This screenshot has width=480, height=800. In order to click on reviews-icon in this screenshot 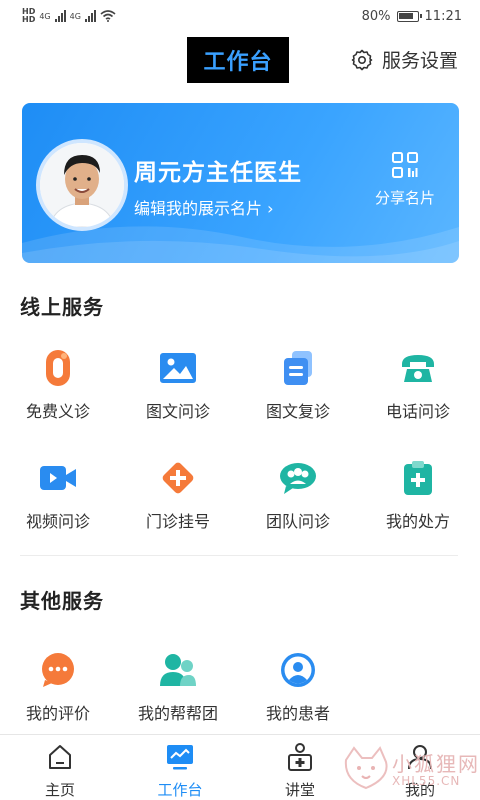, I will do `click(58, 670)`.